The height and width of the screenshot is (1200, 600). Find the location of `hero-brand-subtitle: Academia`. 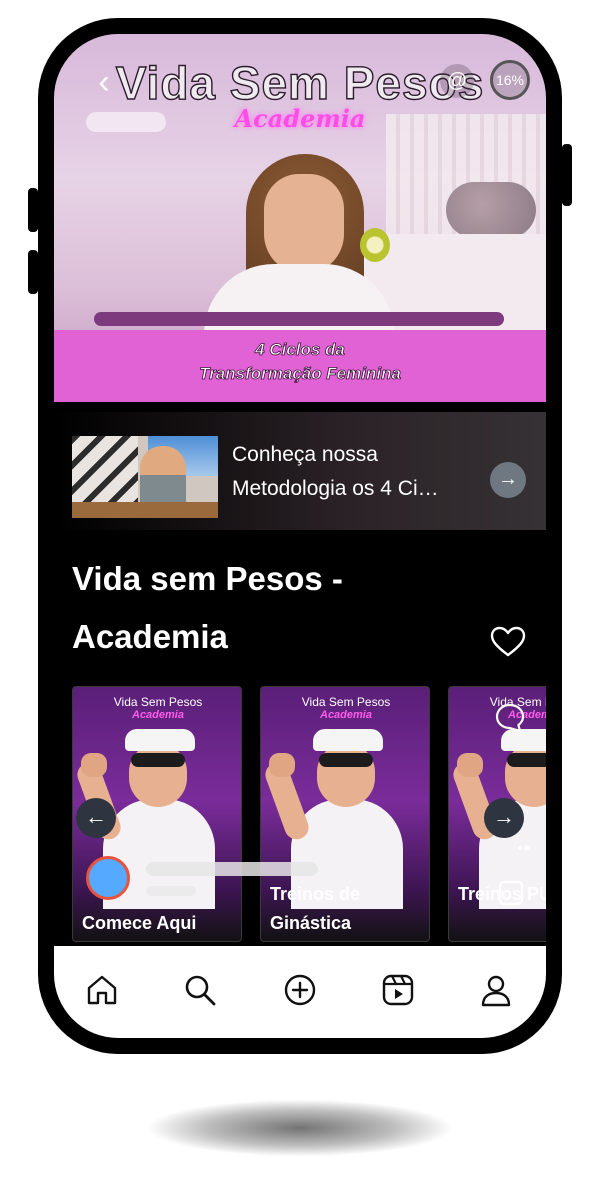

hero-brand-subtitle: Academia is located at coordinates (300, 118).